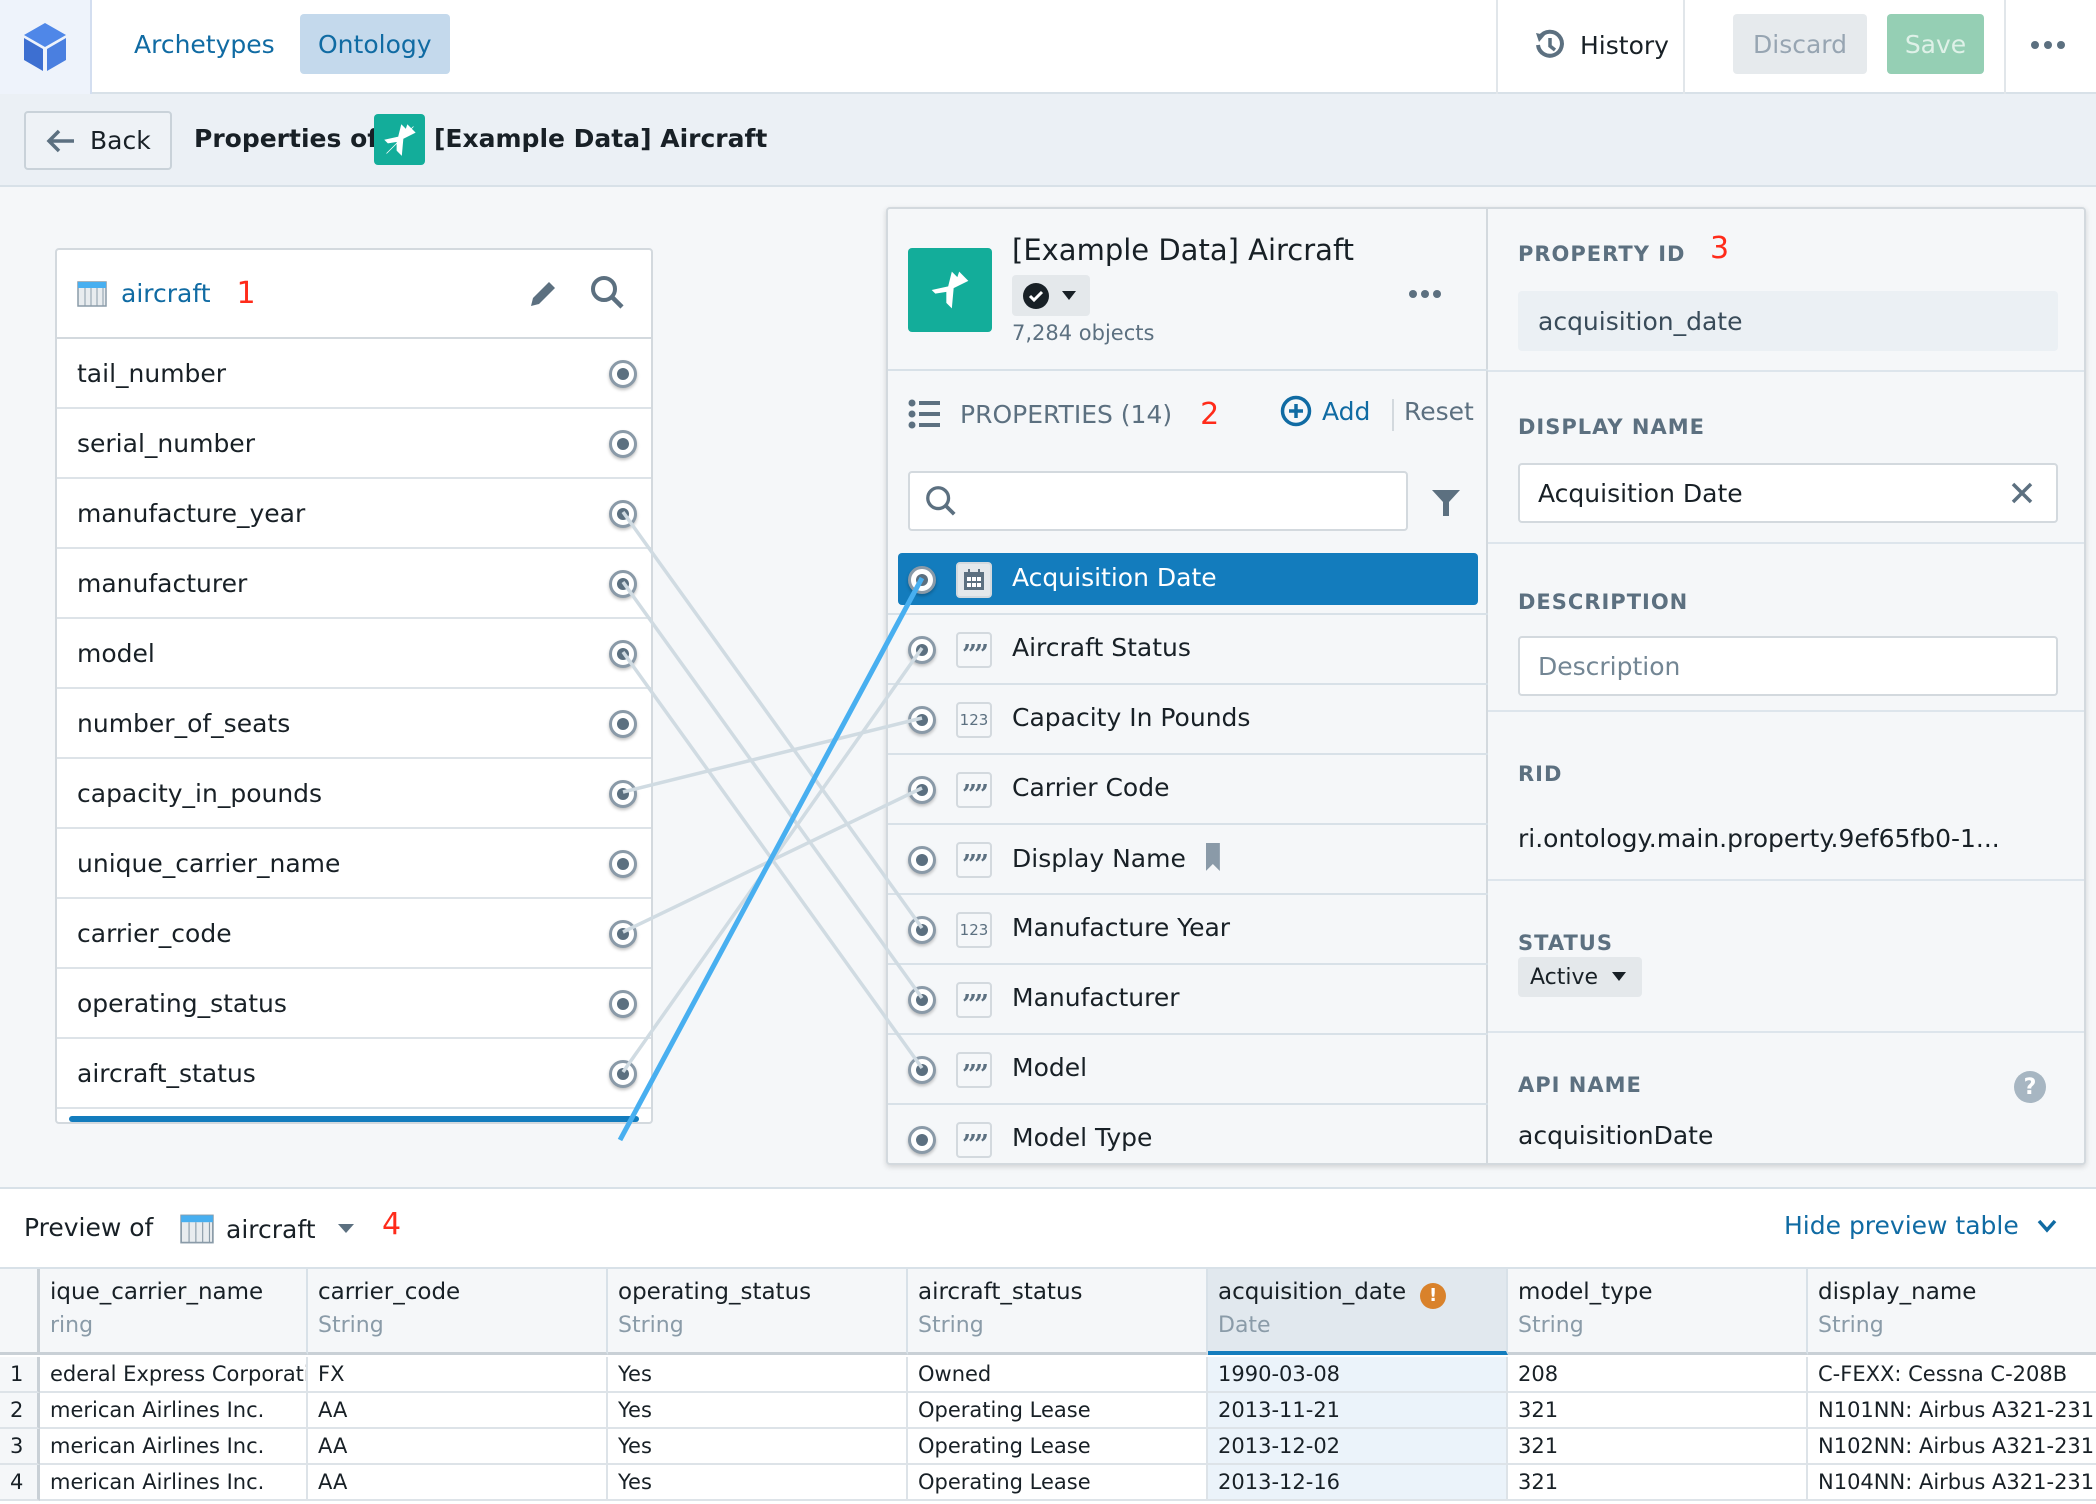  I want to click on clear-button, so click(2022, 493).